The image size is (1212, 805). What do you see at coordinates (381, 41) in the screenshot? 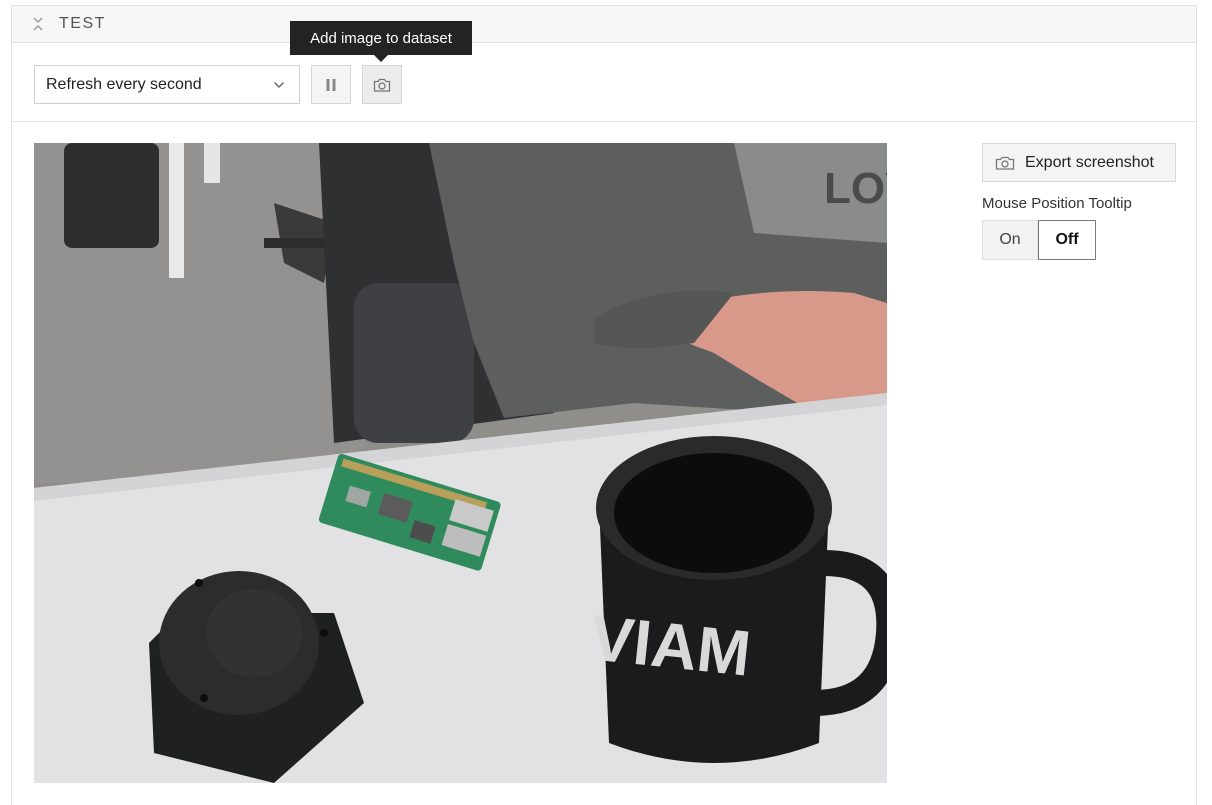
I see `add-image-tooltip: Add image to dataset` at bounding box center [381, 41].